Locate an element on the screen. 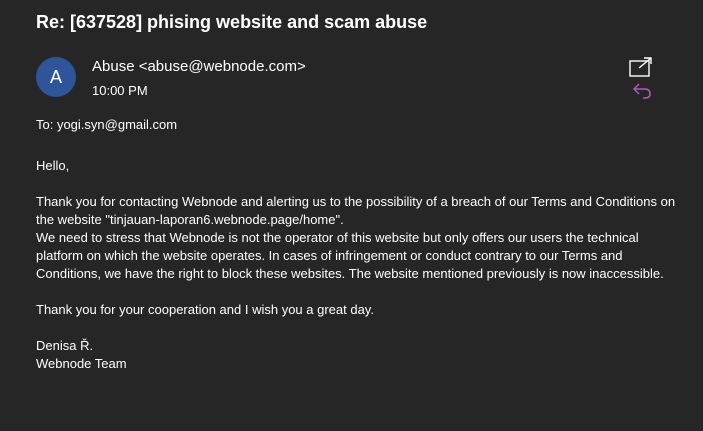  avatar: A is located at coordinates (56, 77).